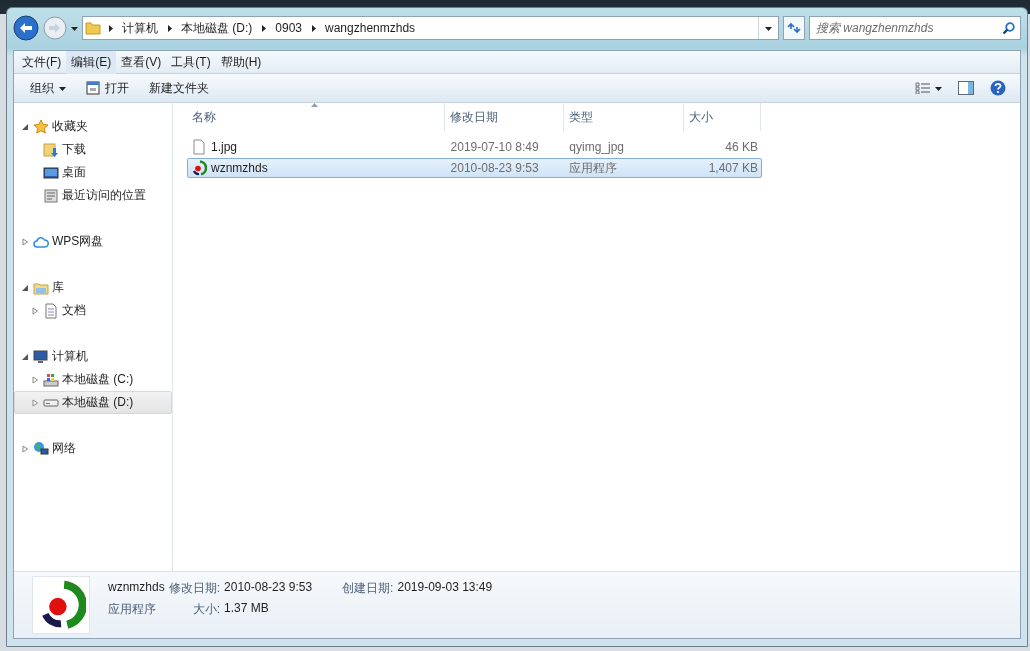  I want to click on breadcrumb: wangzhenmzhds, so click(370, 28).